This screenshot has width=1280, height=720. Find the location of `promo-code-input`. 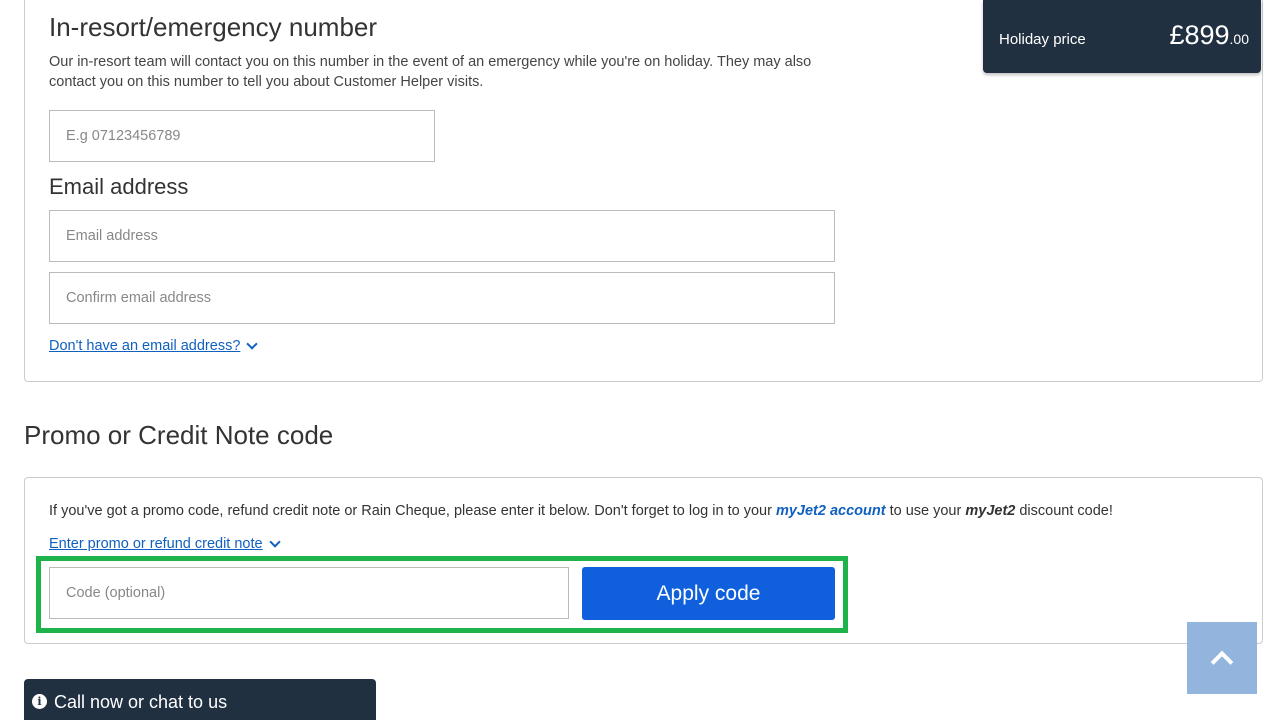

promo-code-input is located at coordinates (309, 593).